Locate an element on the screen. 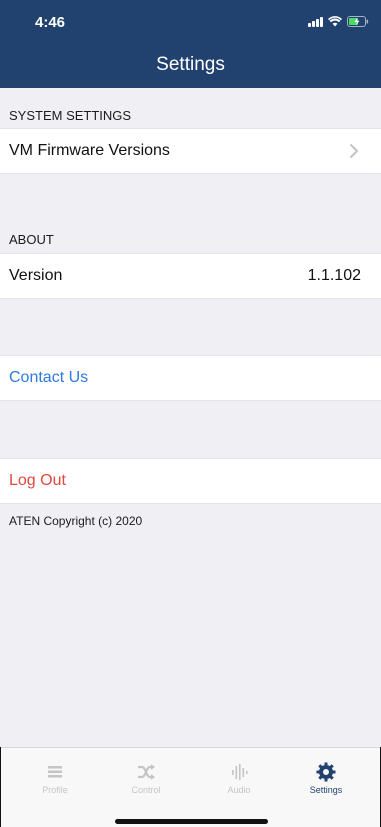 The width and height of the screenshot is (381, 827). tab-label-control: Control is located at coordinates (146, 790).